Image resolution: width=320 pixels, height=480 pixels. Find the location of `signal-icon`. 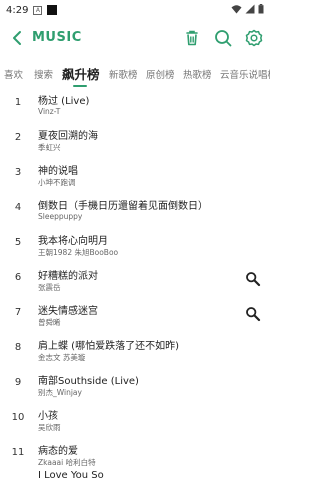

signal-icon is located at coordinates (250, 9).